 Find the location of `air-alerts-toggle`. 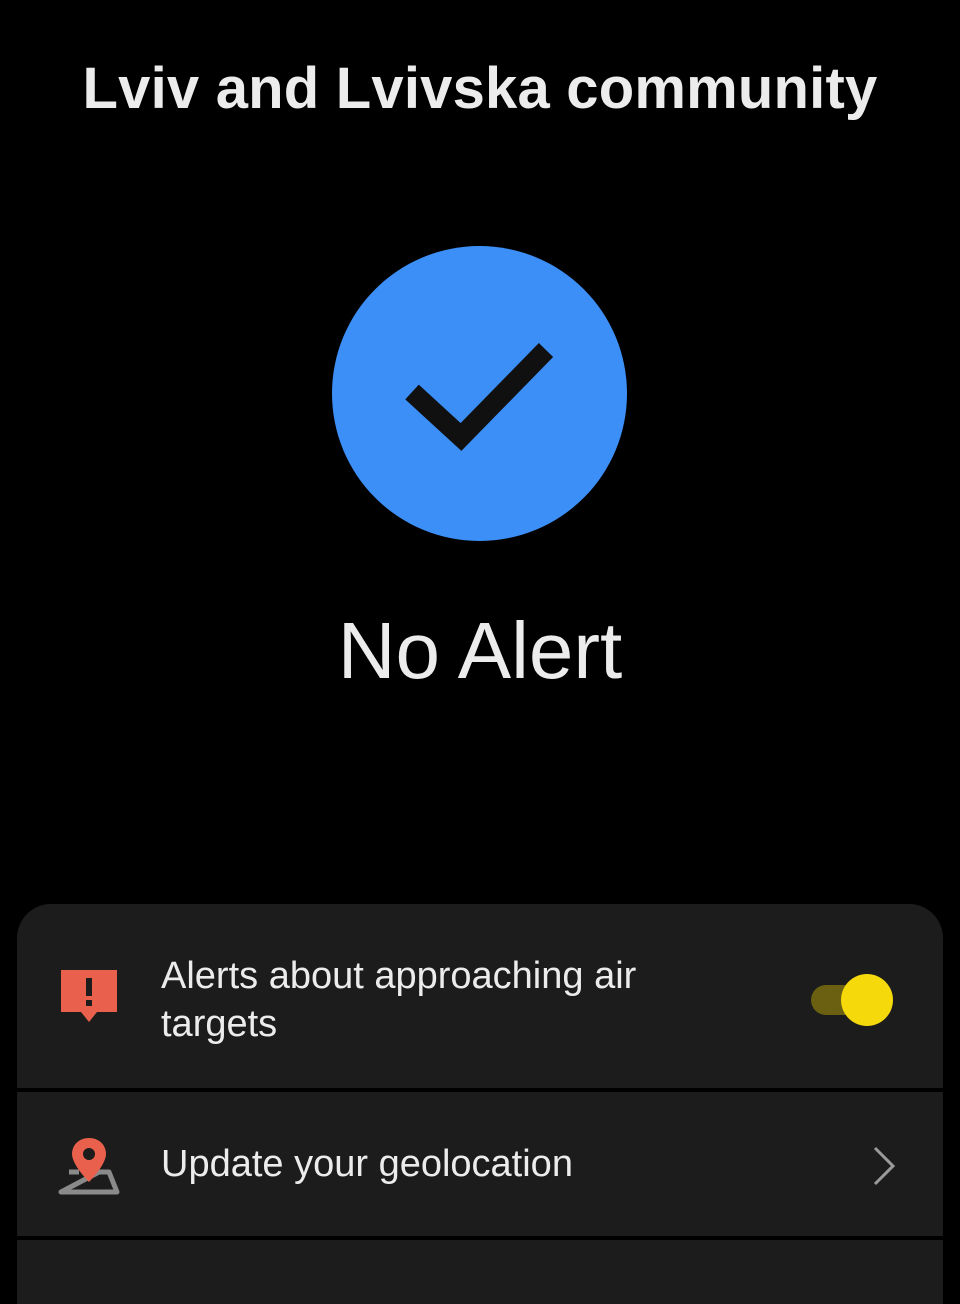

air-alerts-toggle is located at coordinates (853, 1000).